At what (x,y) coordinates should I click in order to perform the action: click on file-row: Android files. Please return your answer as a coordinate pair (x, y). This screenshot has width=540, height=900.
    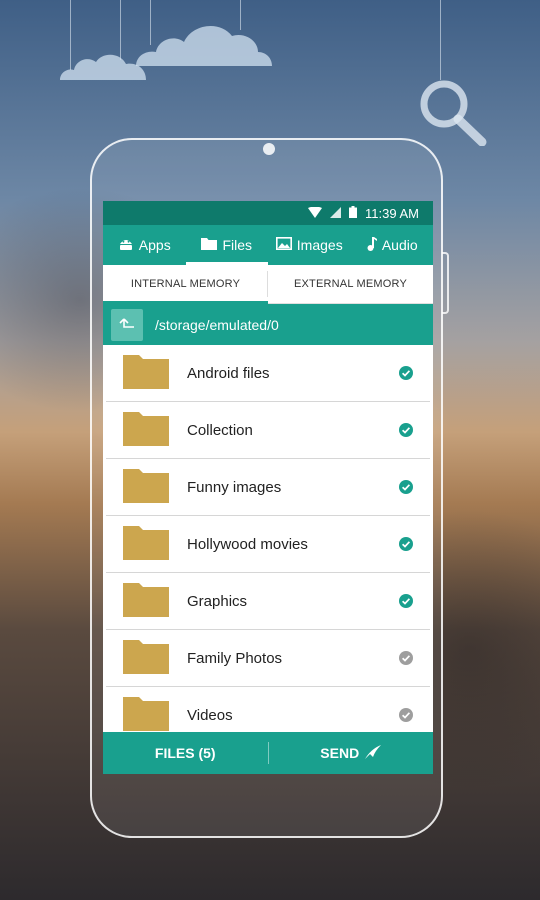
    Looking at the image, I should click on (268, 373).